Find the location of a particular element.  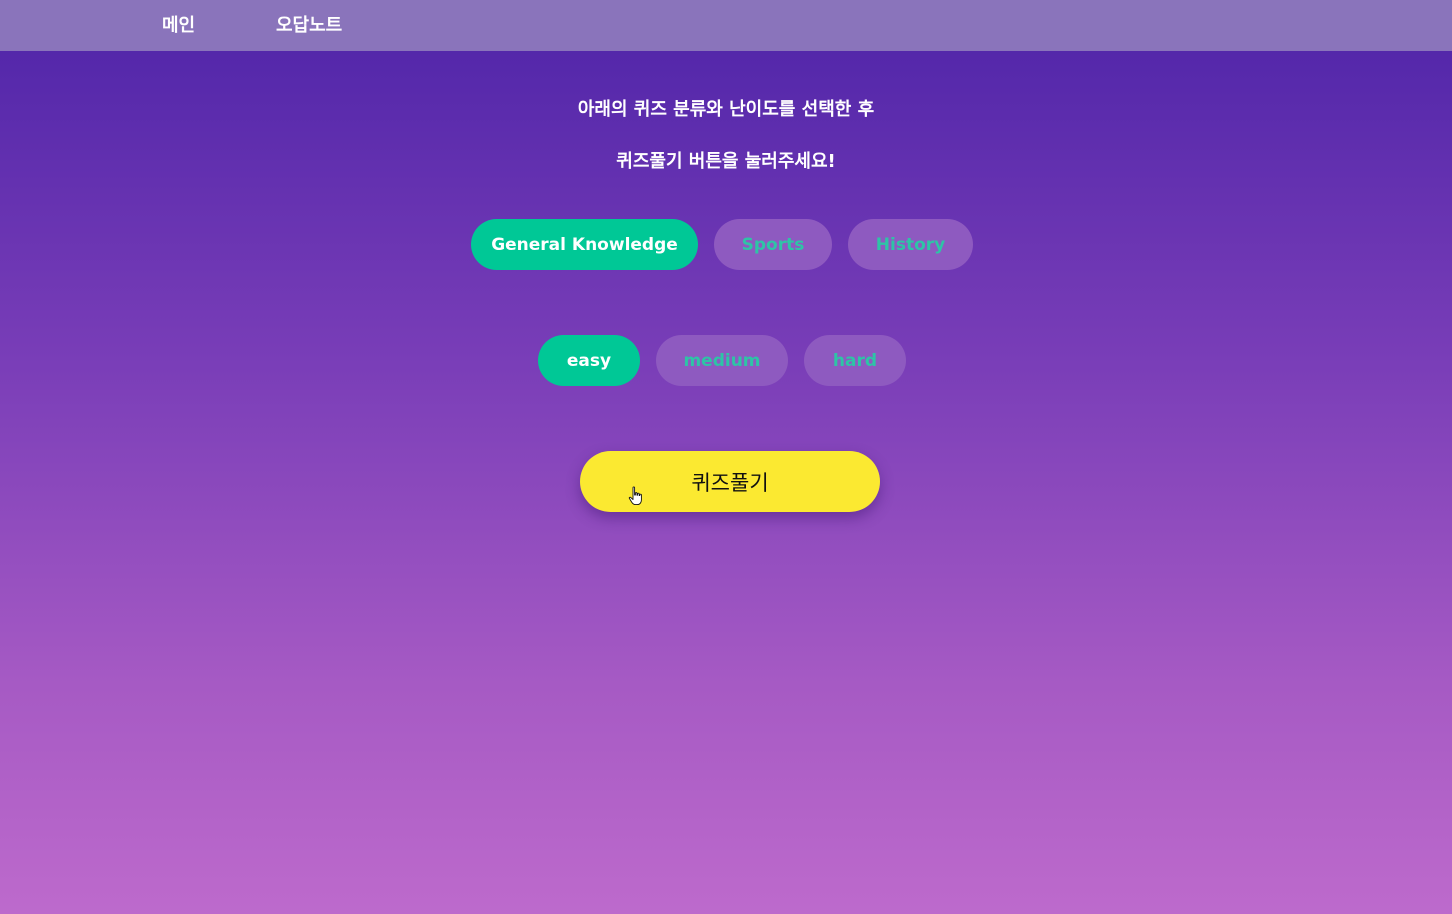

instruction-line-2: 퀴즈풀기 버튼을 눌러주세요! is located at coordinates (726, 161).